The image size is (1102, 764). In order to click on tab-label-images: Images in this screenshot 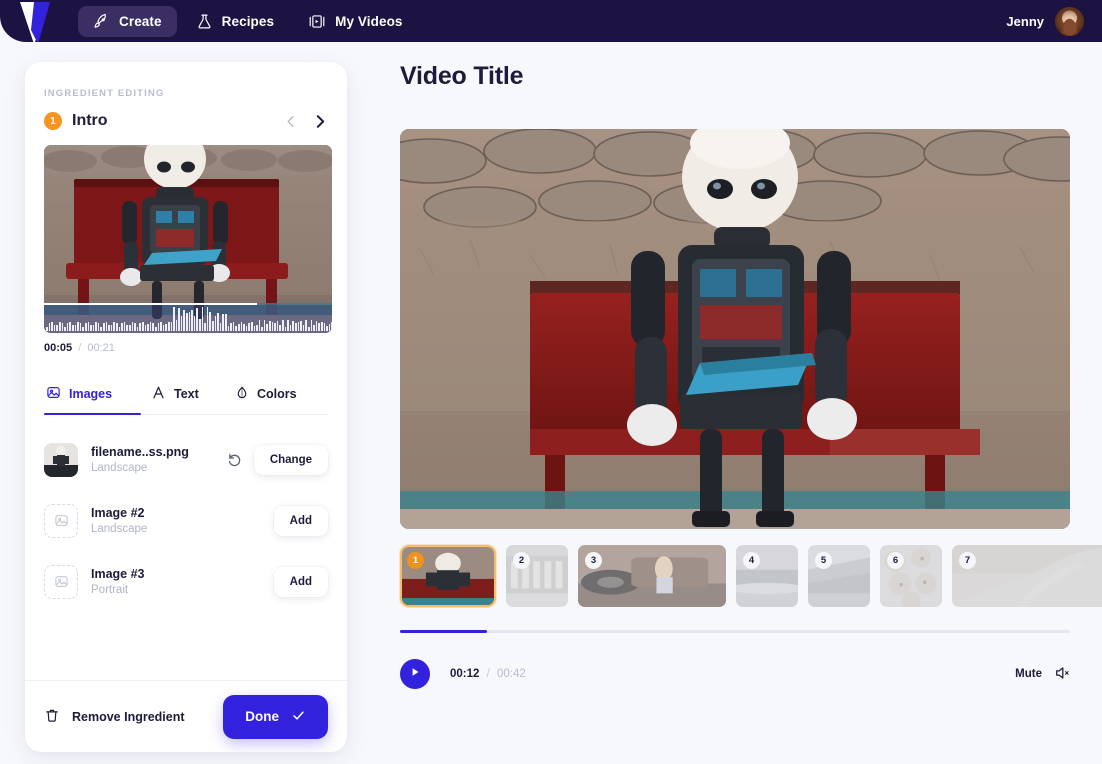, I will do `click(91, 394)`.